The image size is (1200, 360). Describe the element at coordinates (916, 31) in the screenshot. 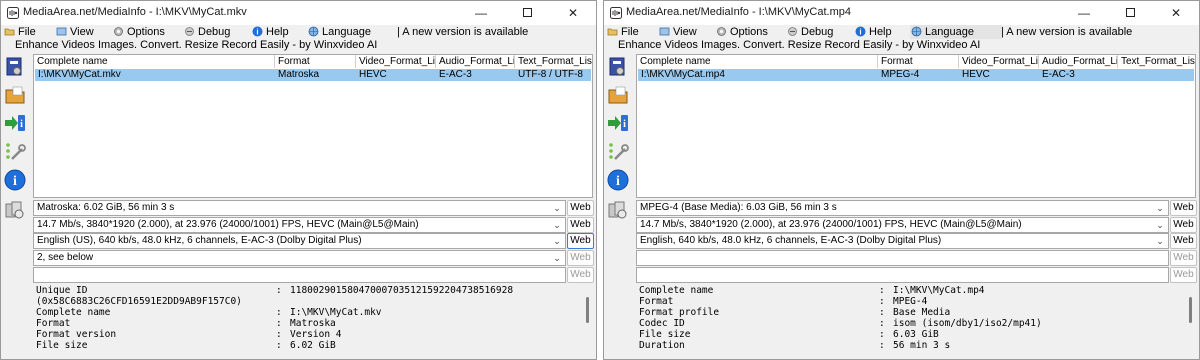

I see `globe-icon` at that location.